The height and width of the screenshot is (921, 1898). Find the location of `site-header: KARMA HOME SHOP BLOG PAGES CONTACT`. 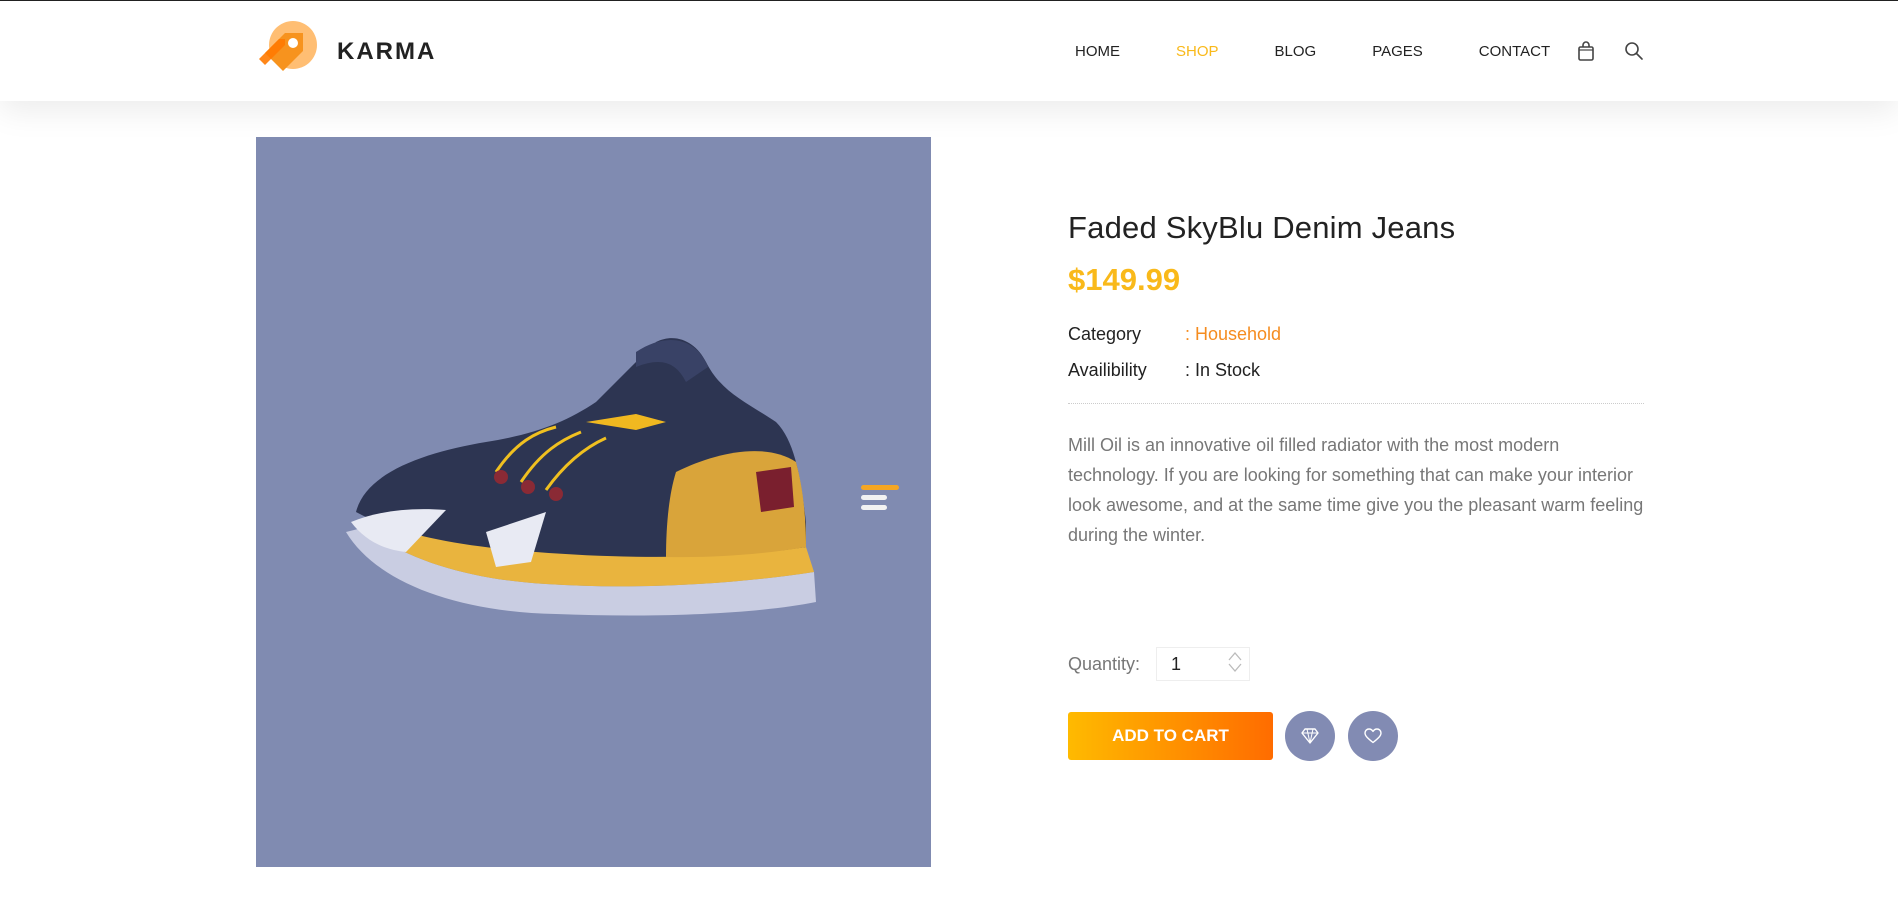

site-header: KARMA HOME SHOP BLOG PAGES CONTACT is located at coordinates (949, 51).